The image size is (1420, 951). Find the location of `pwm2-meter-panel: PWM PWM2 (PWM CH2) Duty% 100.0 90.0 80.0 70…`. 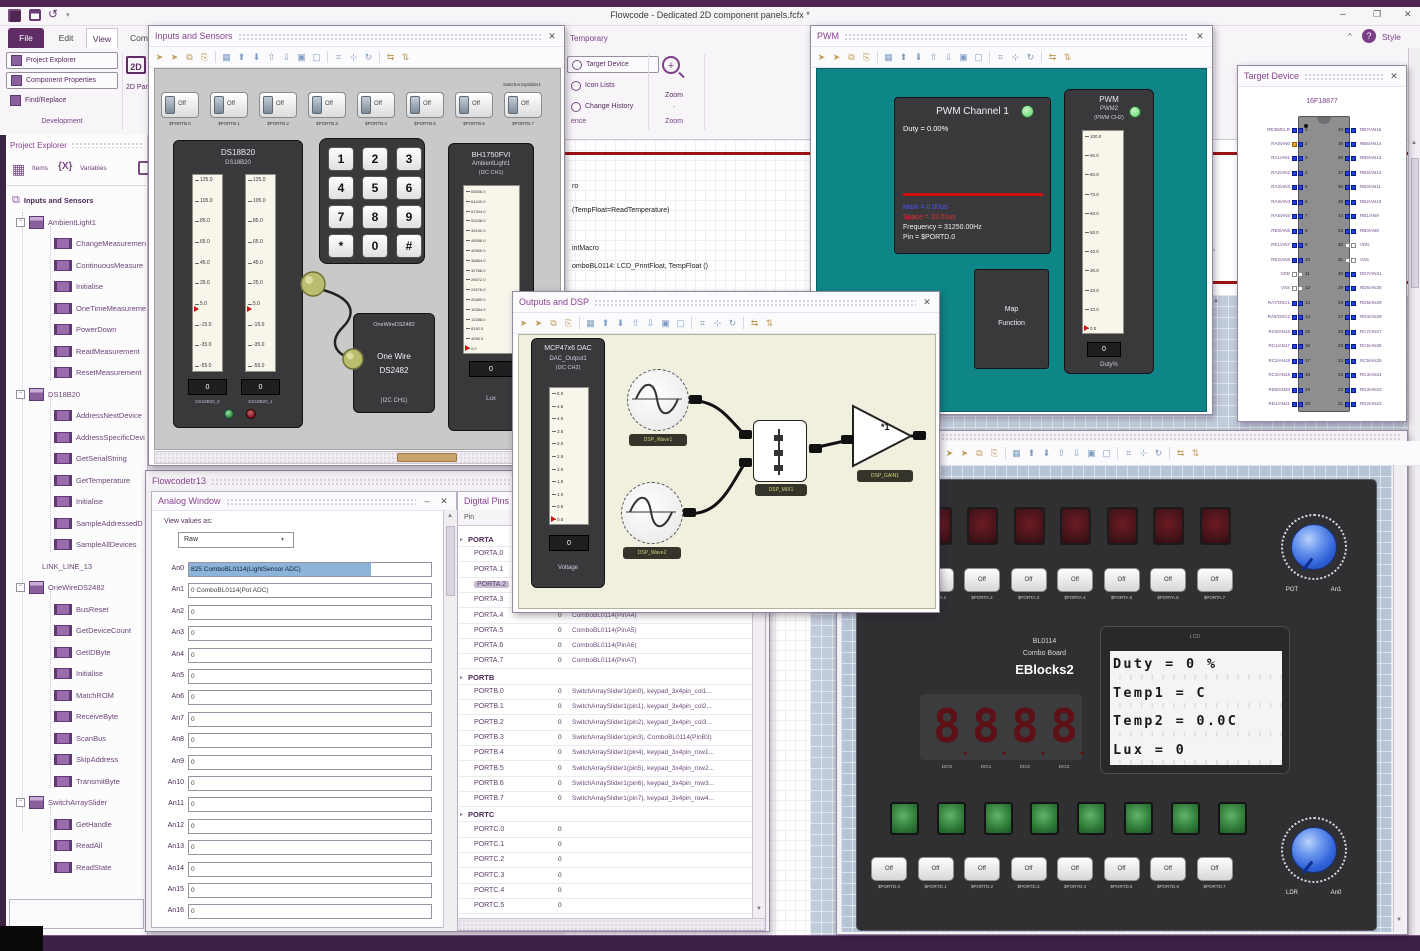

pwm2-meter-panel: PWM PWM2 (PWM CH2) Duty% 100.0 90.0 80.0 70… is located at coordinates (1109, 231).